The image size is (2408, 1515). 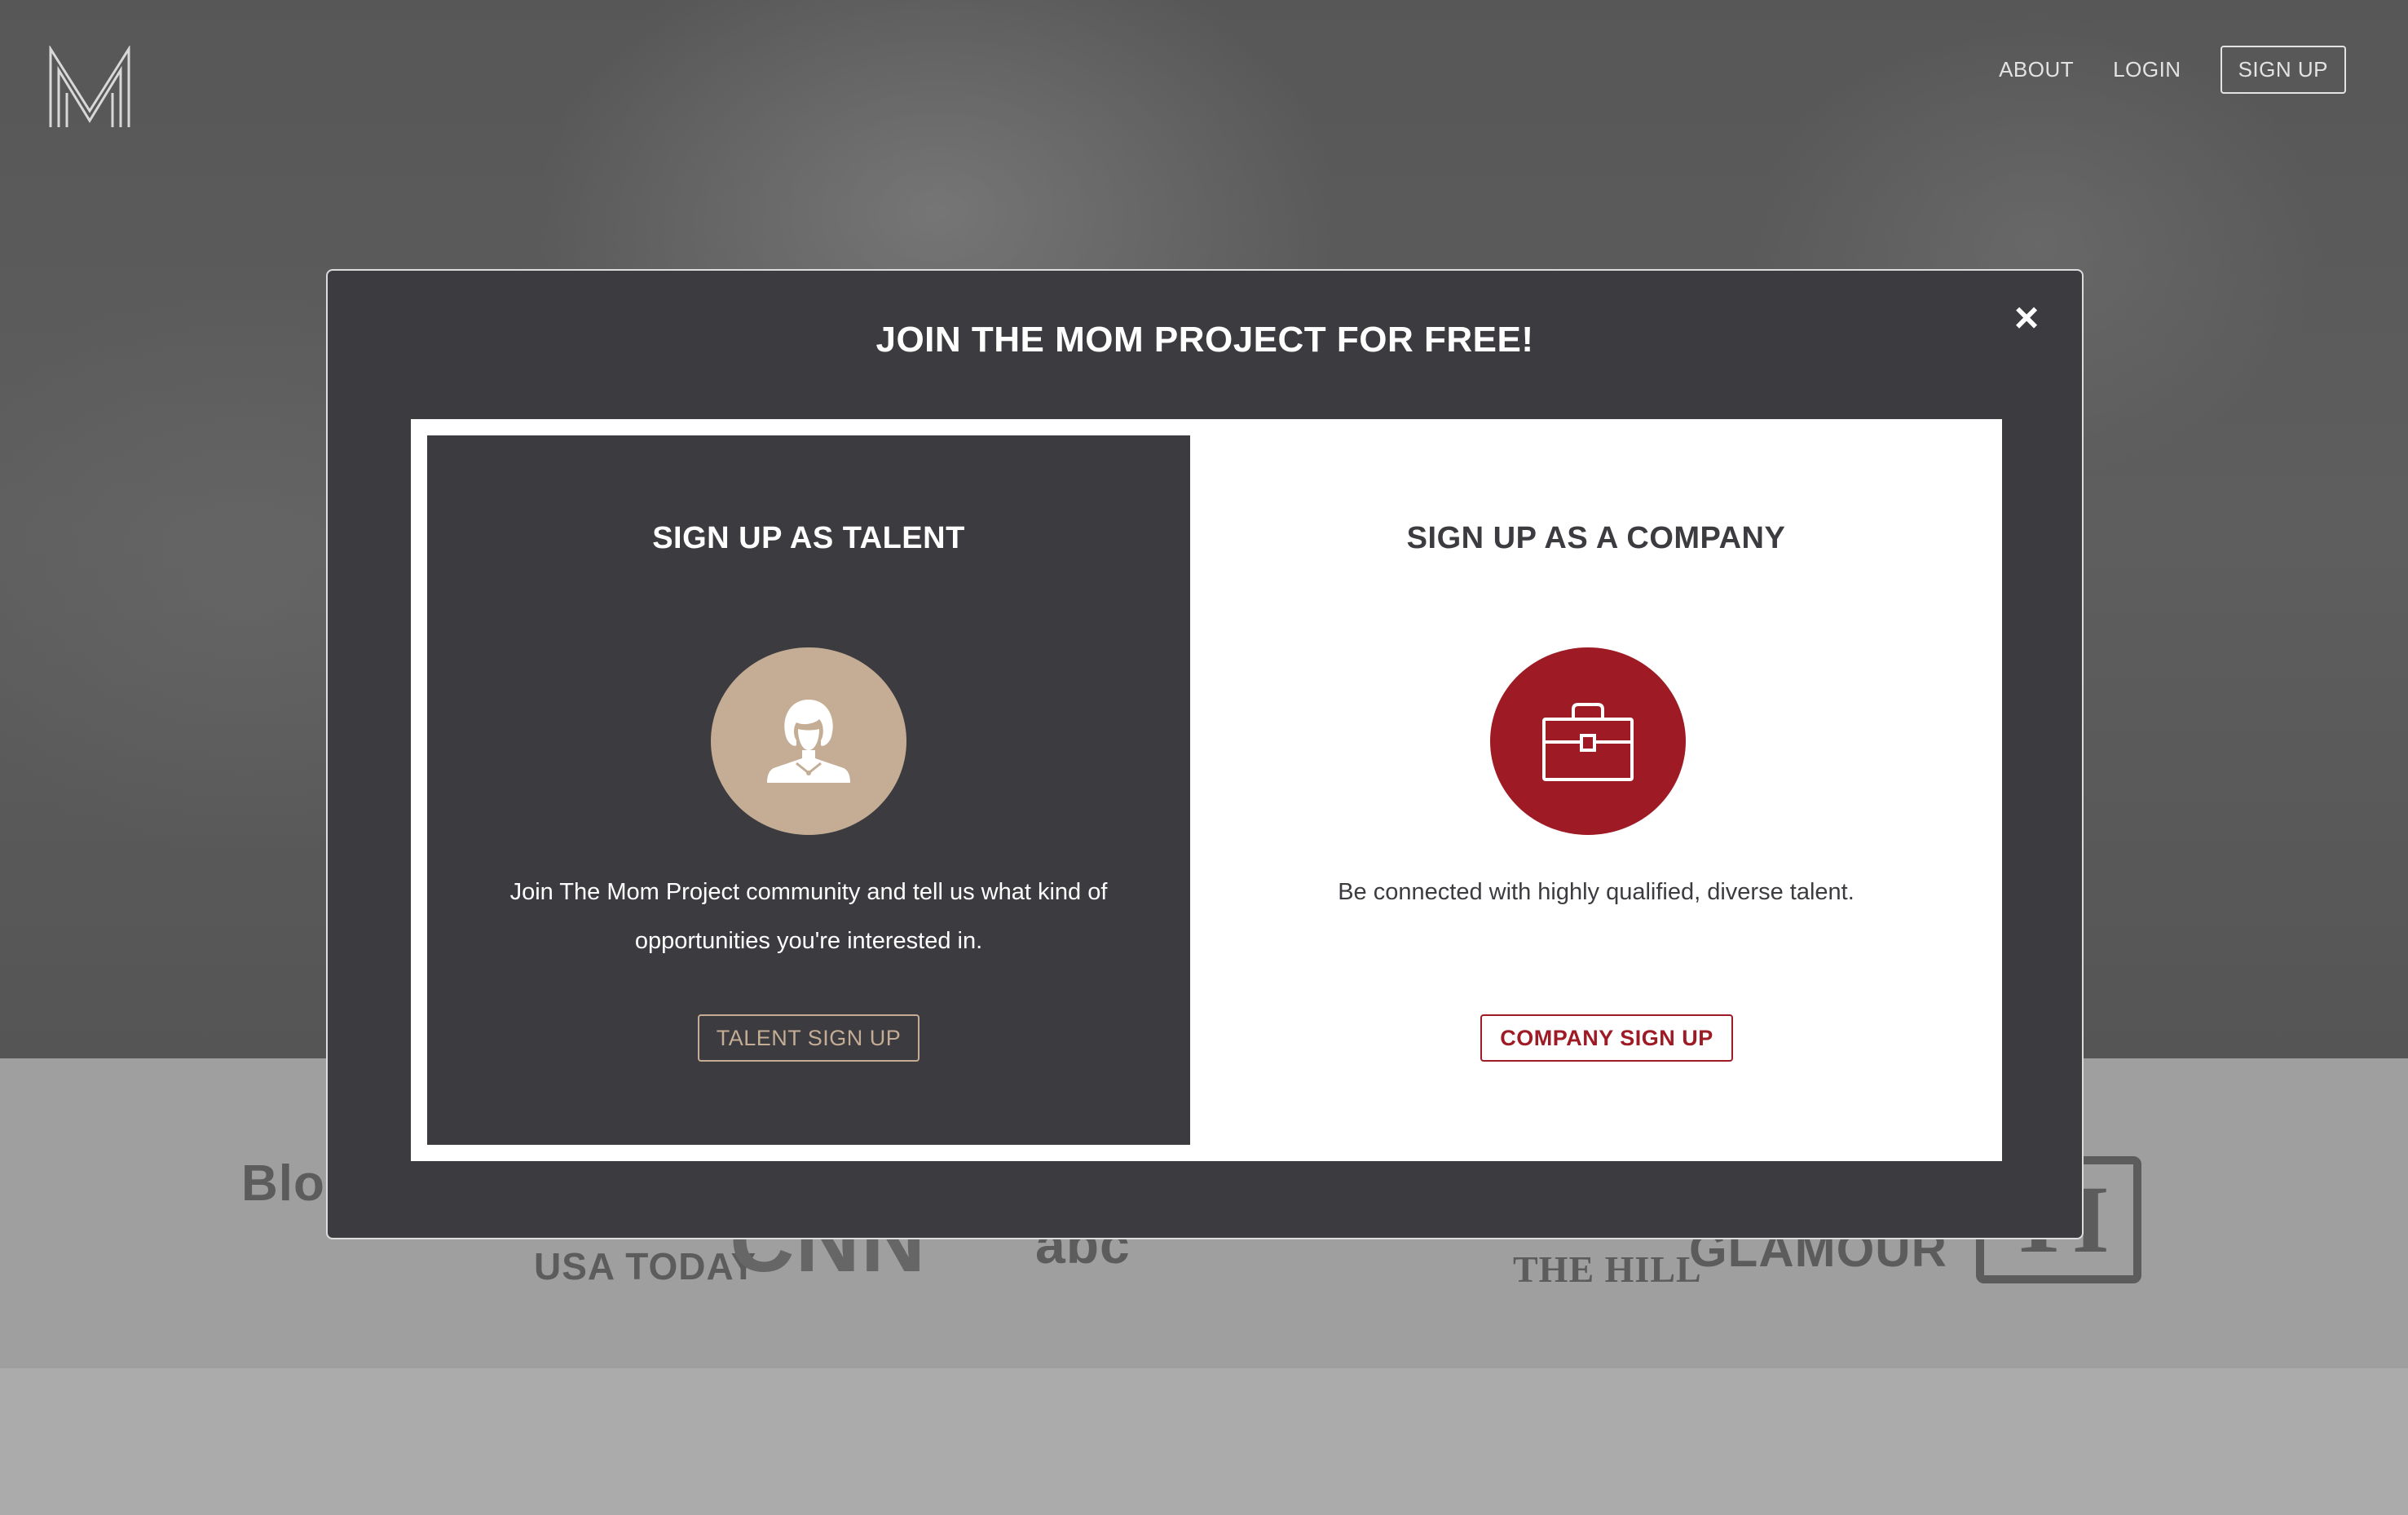 What do you see at coordinates (645, 1266) in the screenshot?
I see `press-logo-usatoday: USA TODAY` at bounding box center [645, 1266].